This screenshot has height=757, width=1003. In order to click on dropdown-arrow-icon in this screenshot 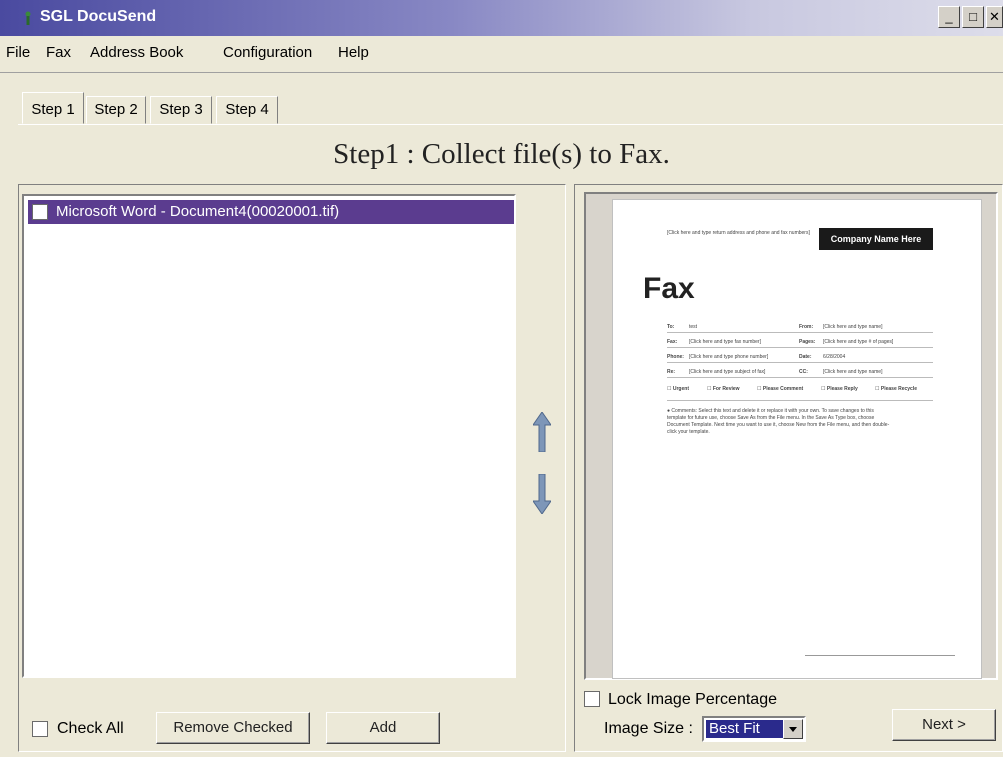, I will do `click(793, 729)`.